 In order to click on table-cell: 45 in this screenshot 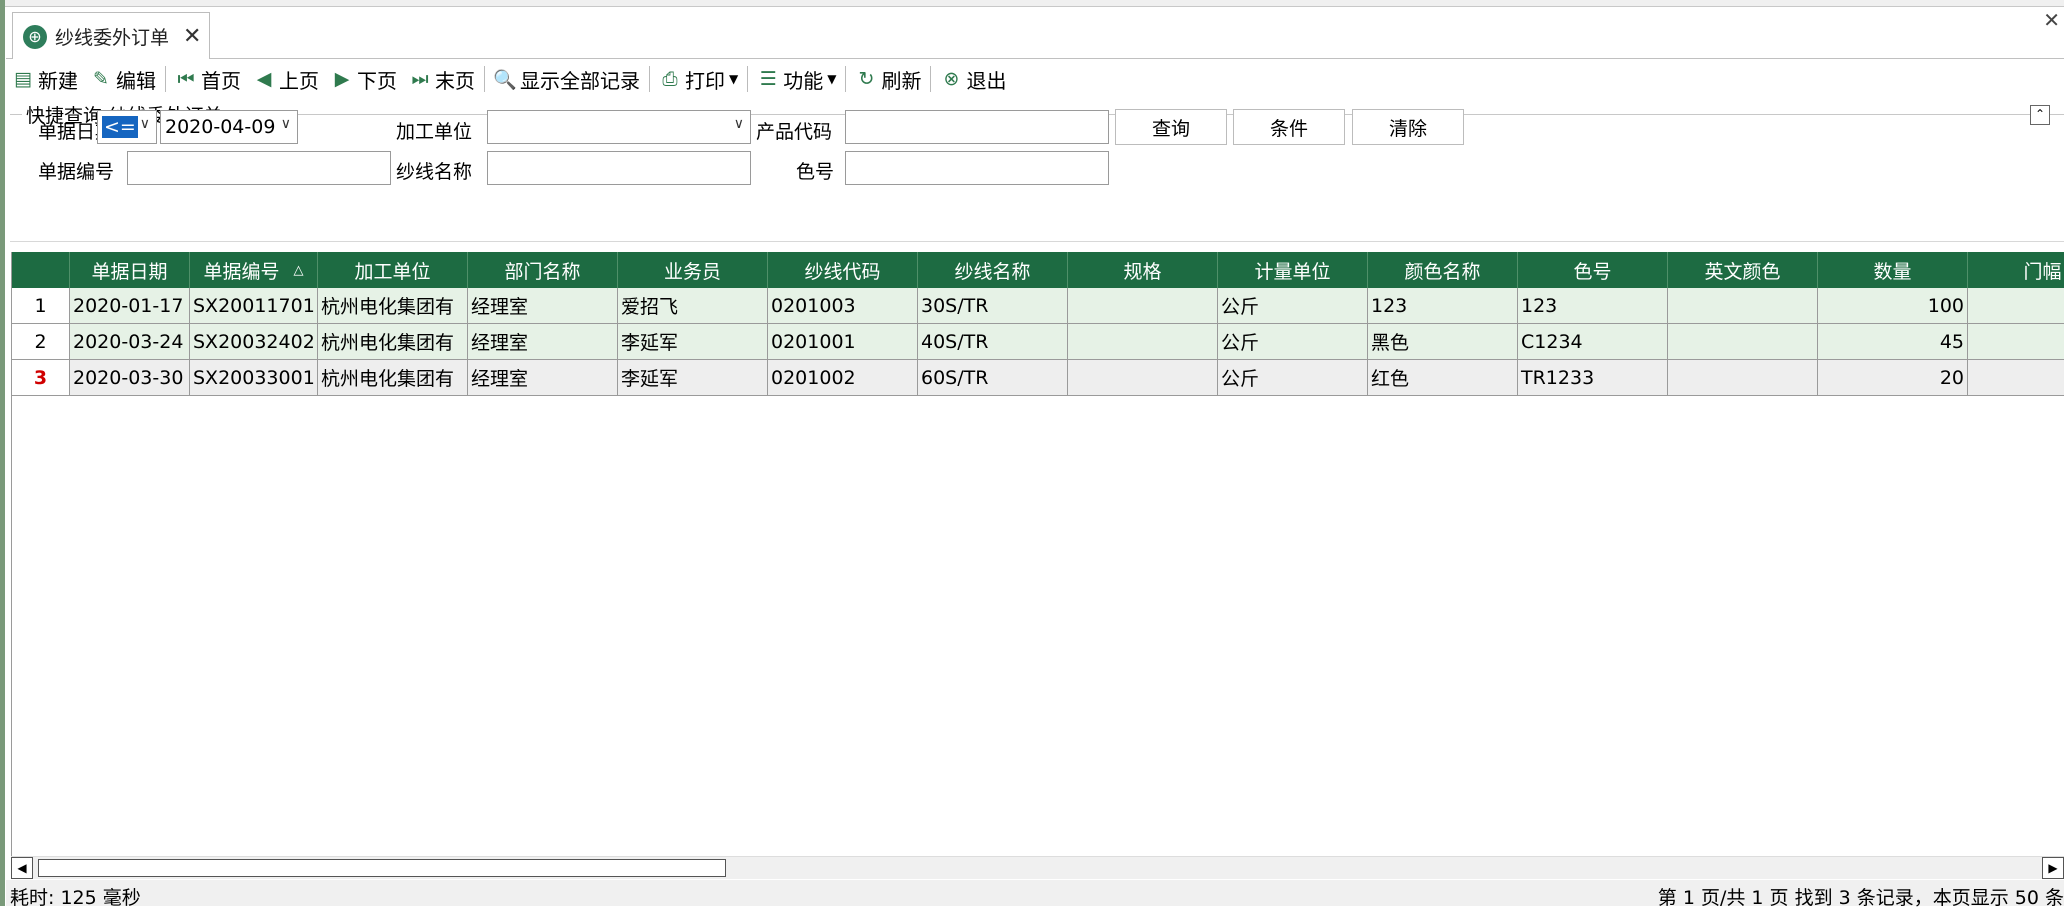, I will do `click(1893, 342)`.